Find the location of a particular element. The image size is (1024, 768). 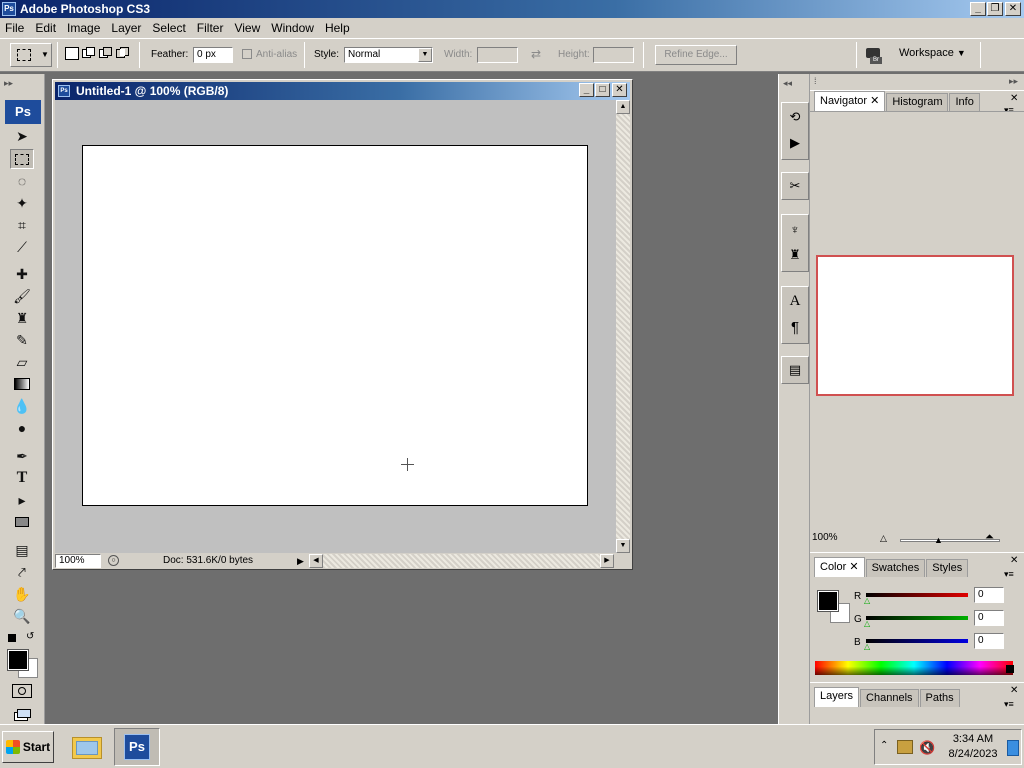

show-hidden-icons-icon: ⌃ is located at coordinates (884, 745).